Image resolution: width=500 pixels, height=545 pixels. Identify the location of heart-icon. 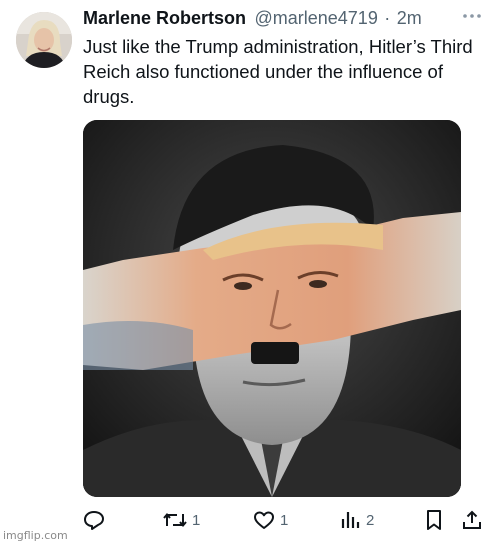
(264, 520).